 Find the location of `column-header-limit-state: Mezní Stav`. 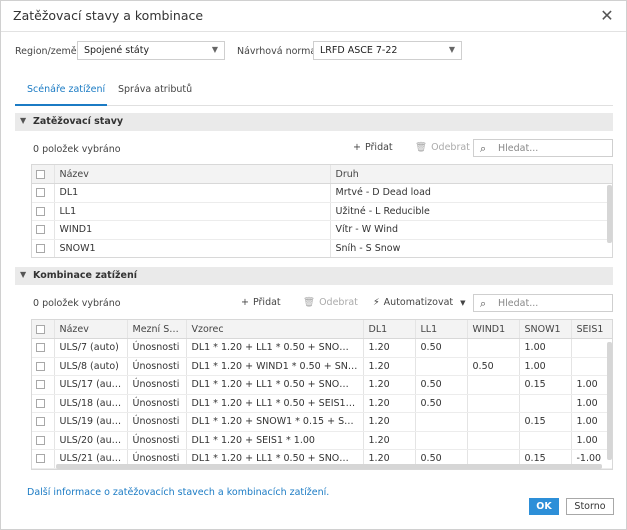

column-header-limit-state: Mezní Stav is located at coordinates (157, 329).